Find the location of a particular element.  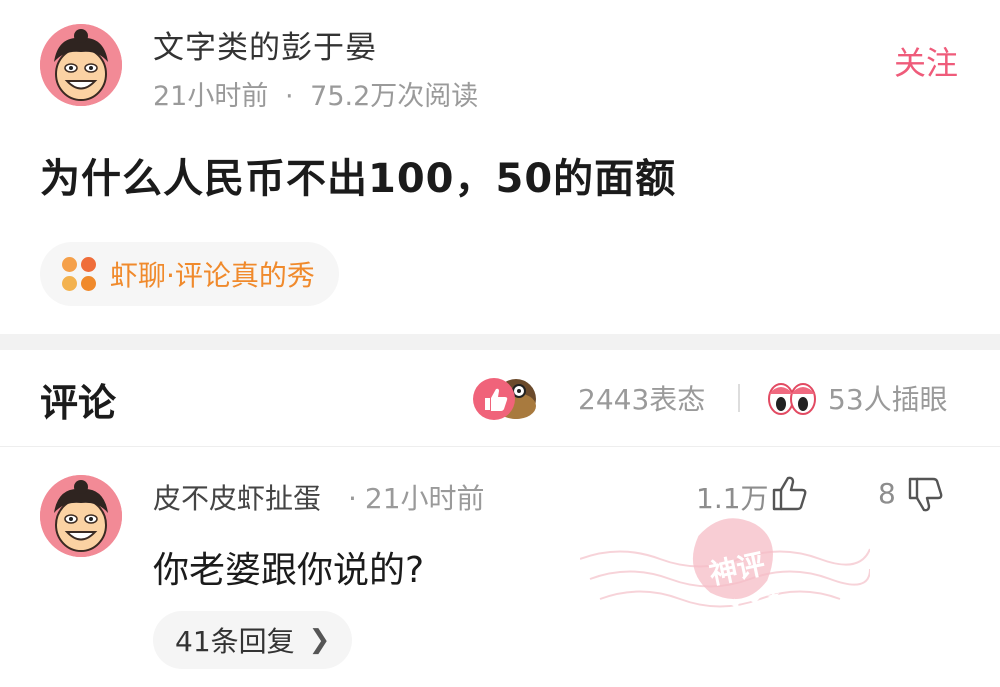

comment-time: 21小时前 is located at coordinates (424, 498).